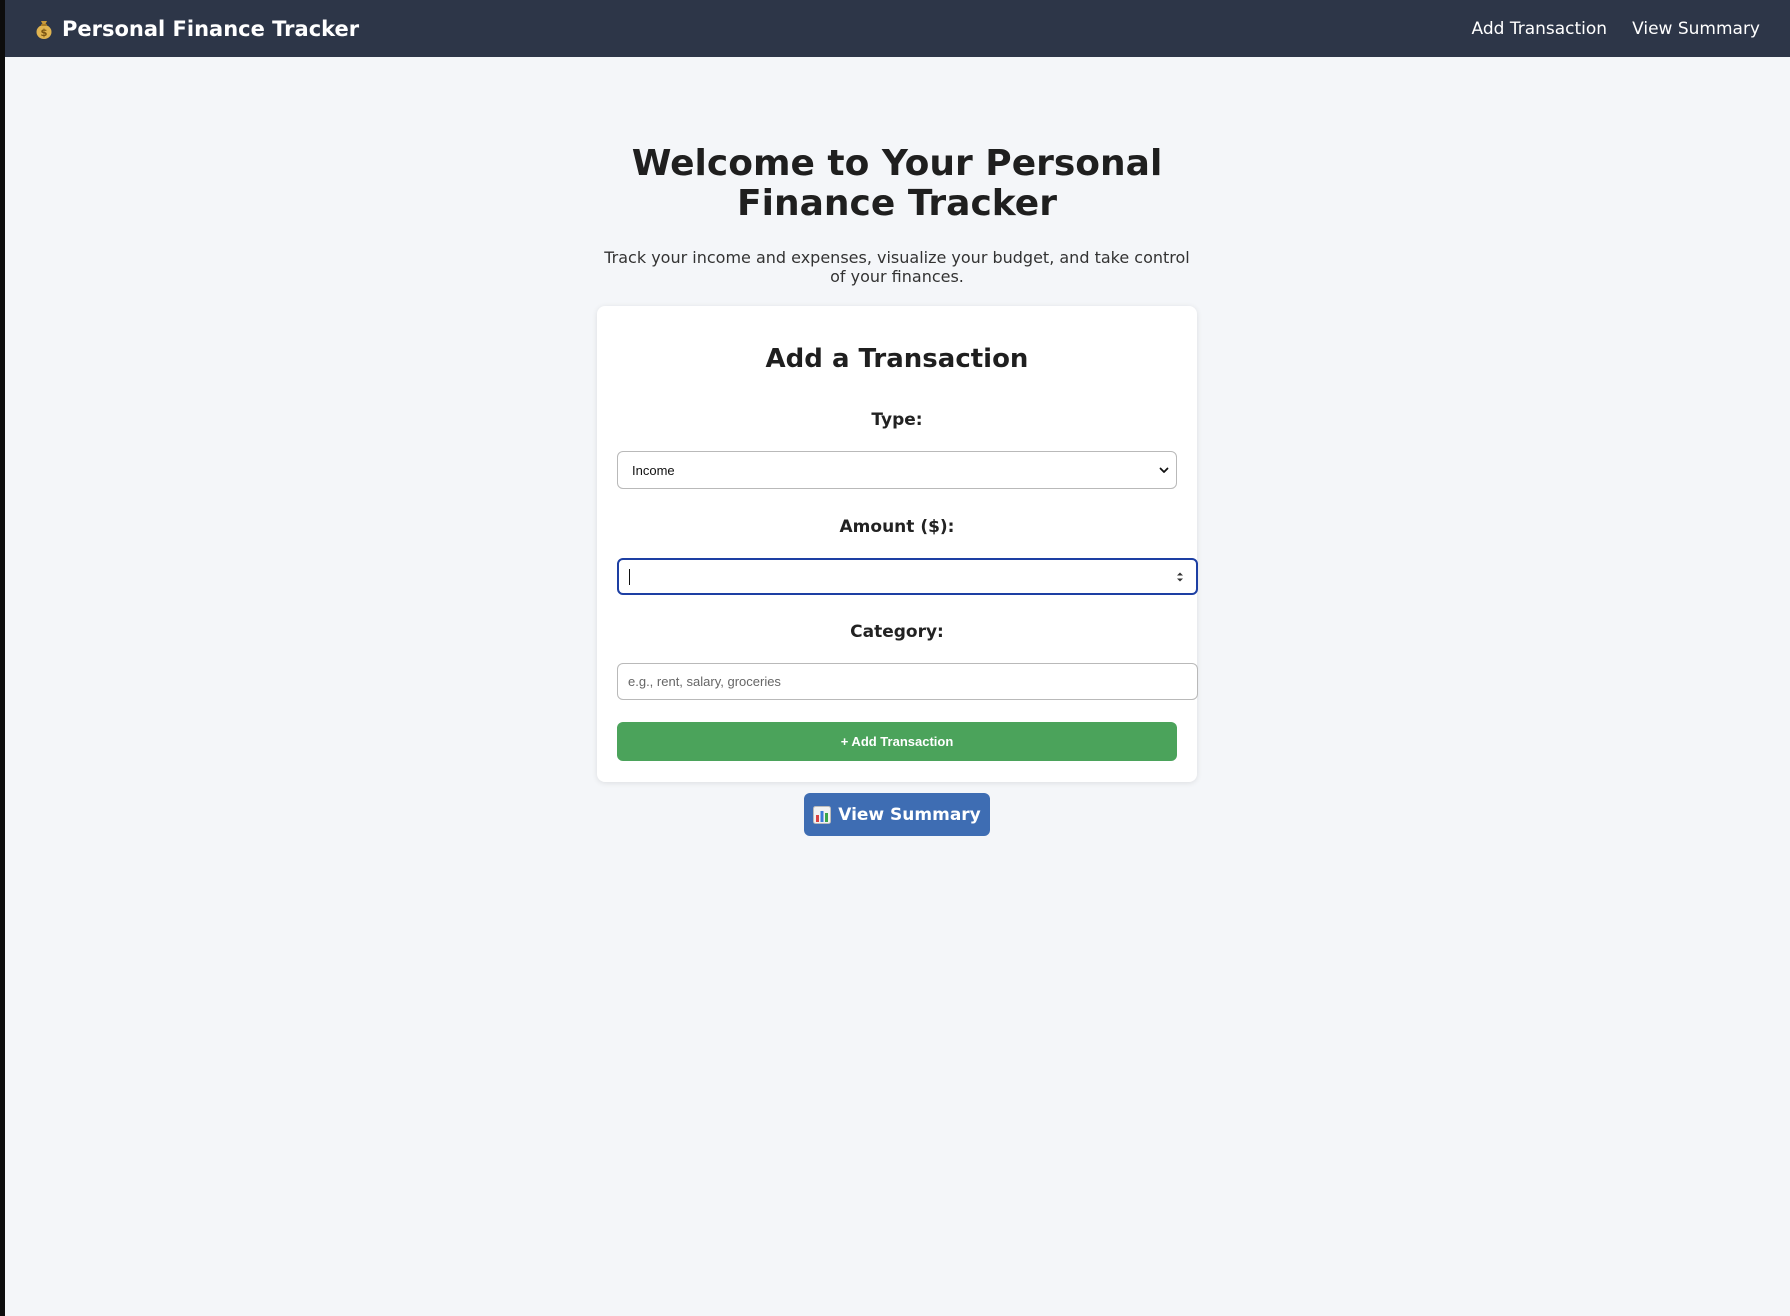 The image size is (1790, 1316). I want to click on category-placeholder: e.g., rent, salary, groceries, so click(704, 681).